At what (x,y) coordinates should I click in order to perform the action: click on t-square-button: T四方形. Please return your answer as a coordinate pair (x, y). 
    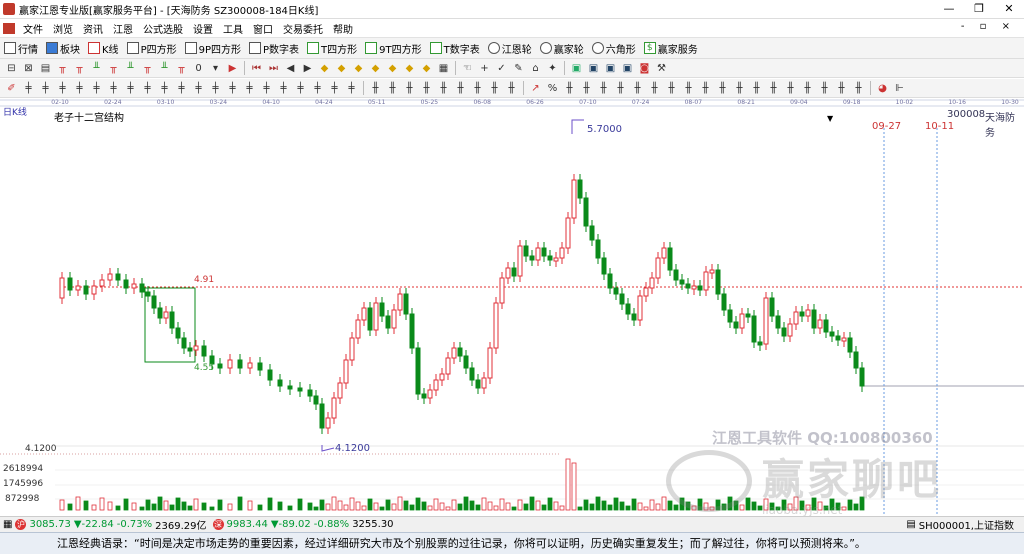
    Looking at the image, I should click on (332, 48).